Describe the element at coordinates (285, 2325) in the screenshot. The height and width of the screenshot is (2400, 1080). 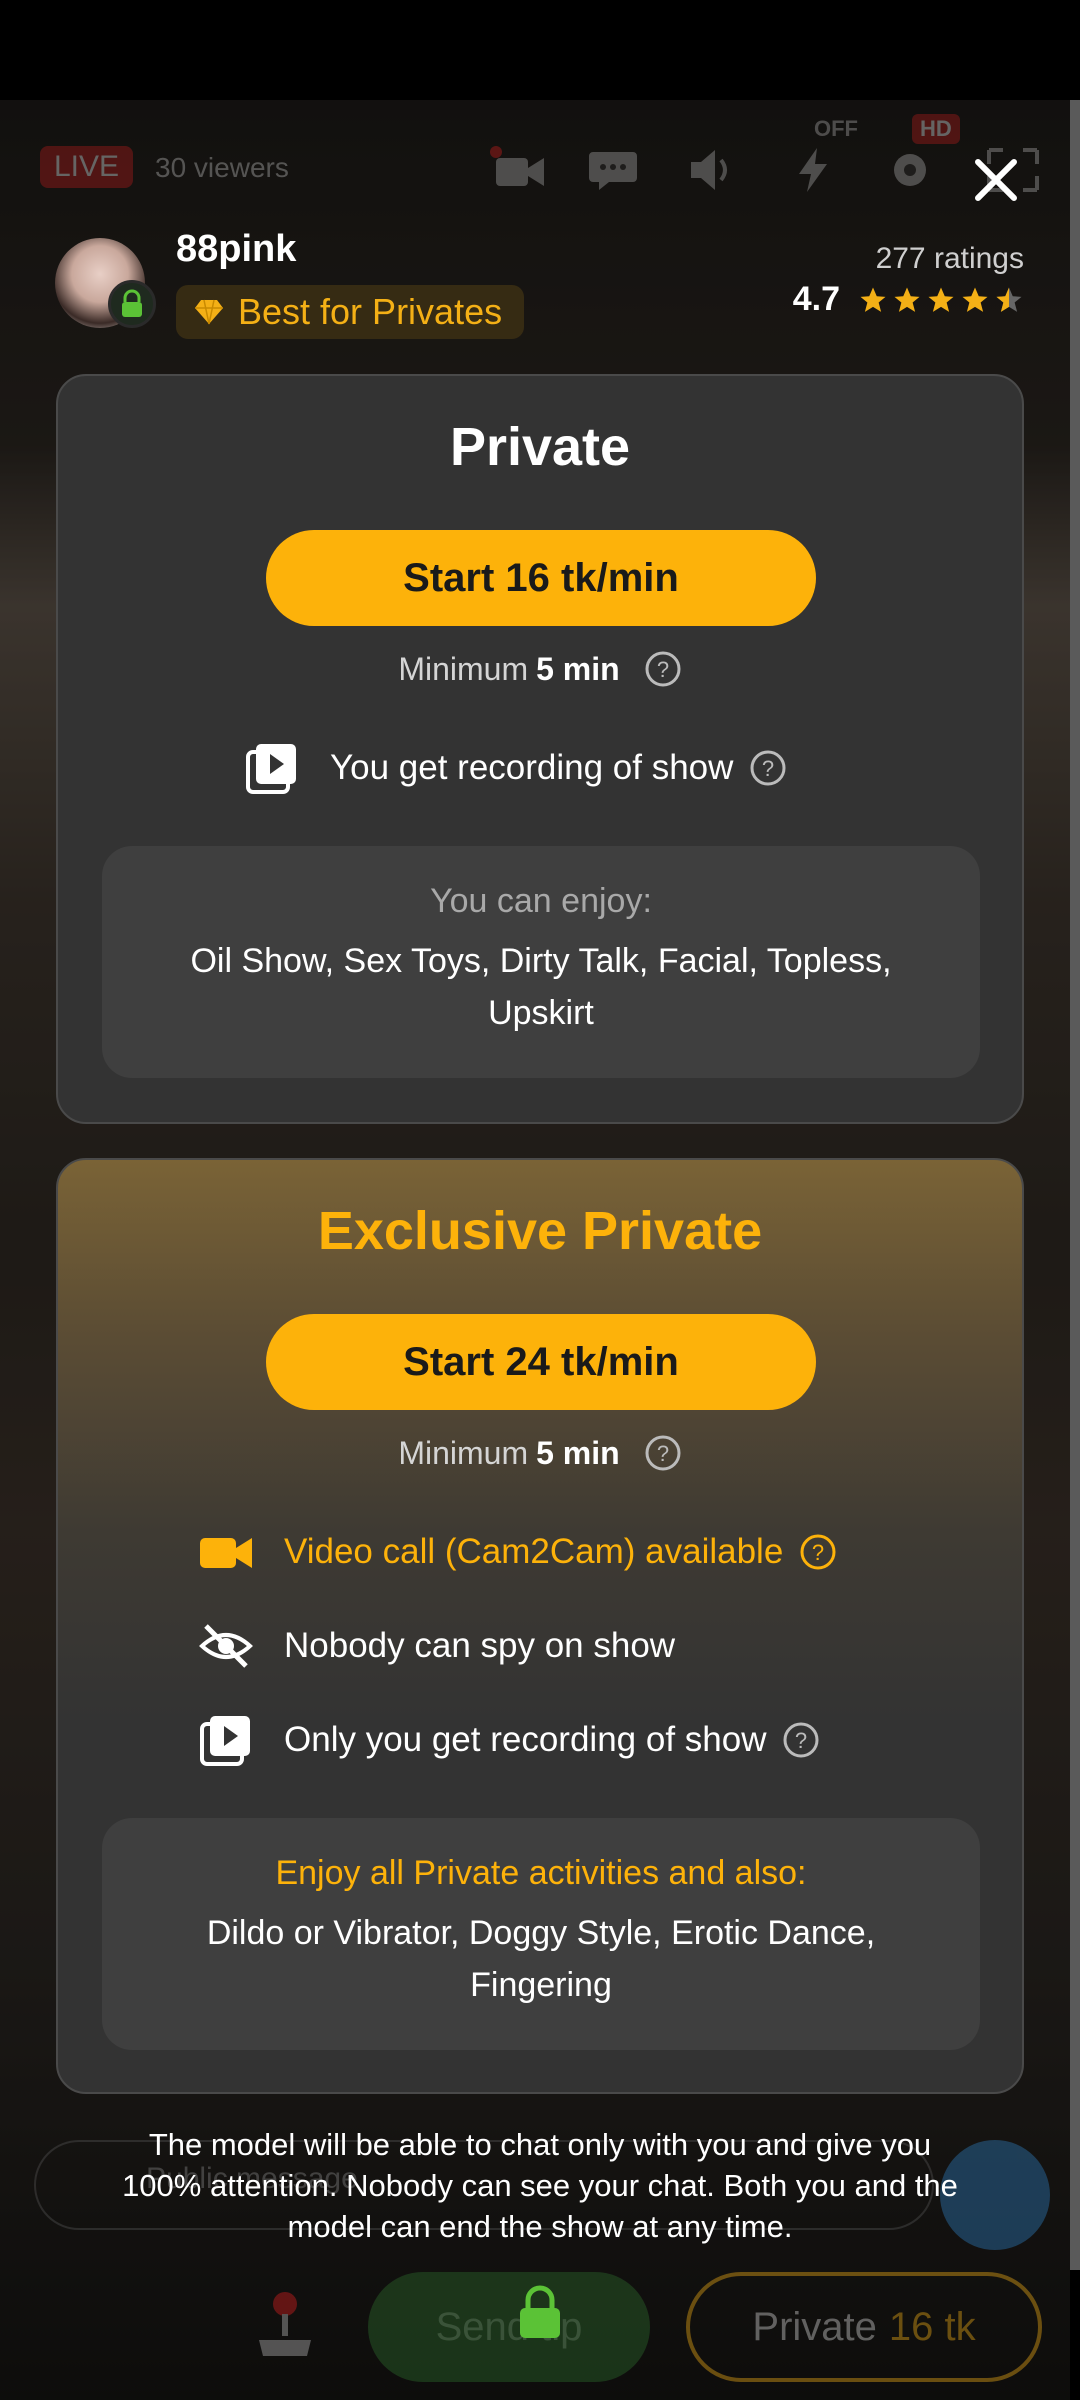
I see `joystick-icon` at that location.